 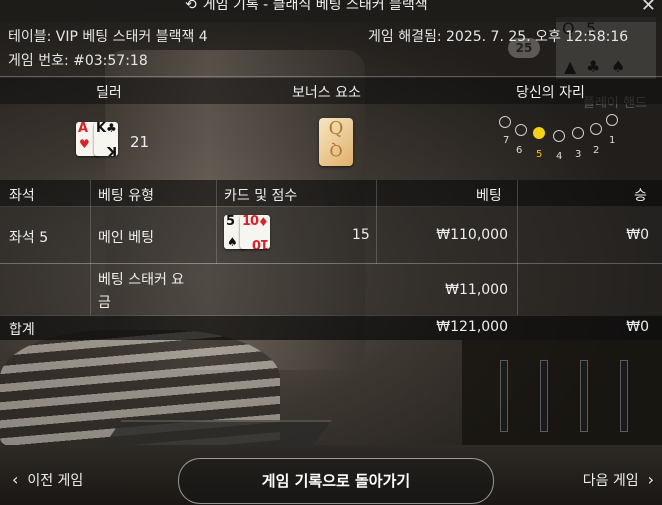 I want to click on total-bet: ₩121,000, so click(x=472, y=327).